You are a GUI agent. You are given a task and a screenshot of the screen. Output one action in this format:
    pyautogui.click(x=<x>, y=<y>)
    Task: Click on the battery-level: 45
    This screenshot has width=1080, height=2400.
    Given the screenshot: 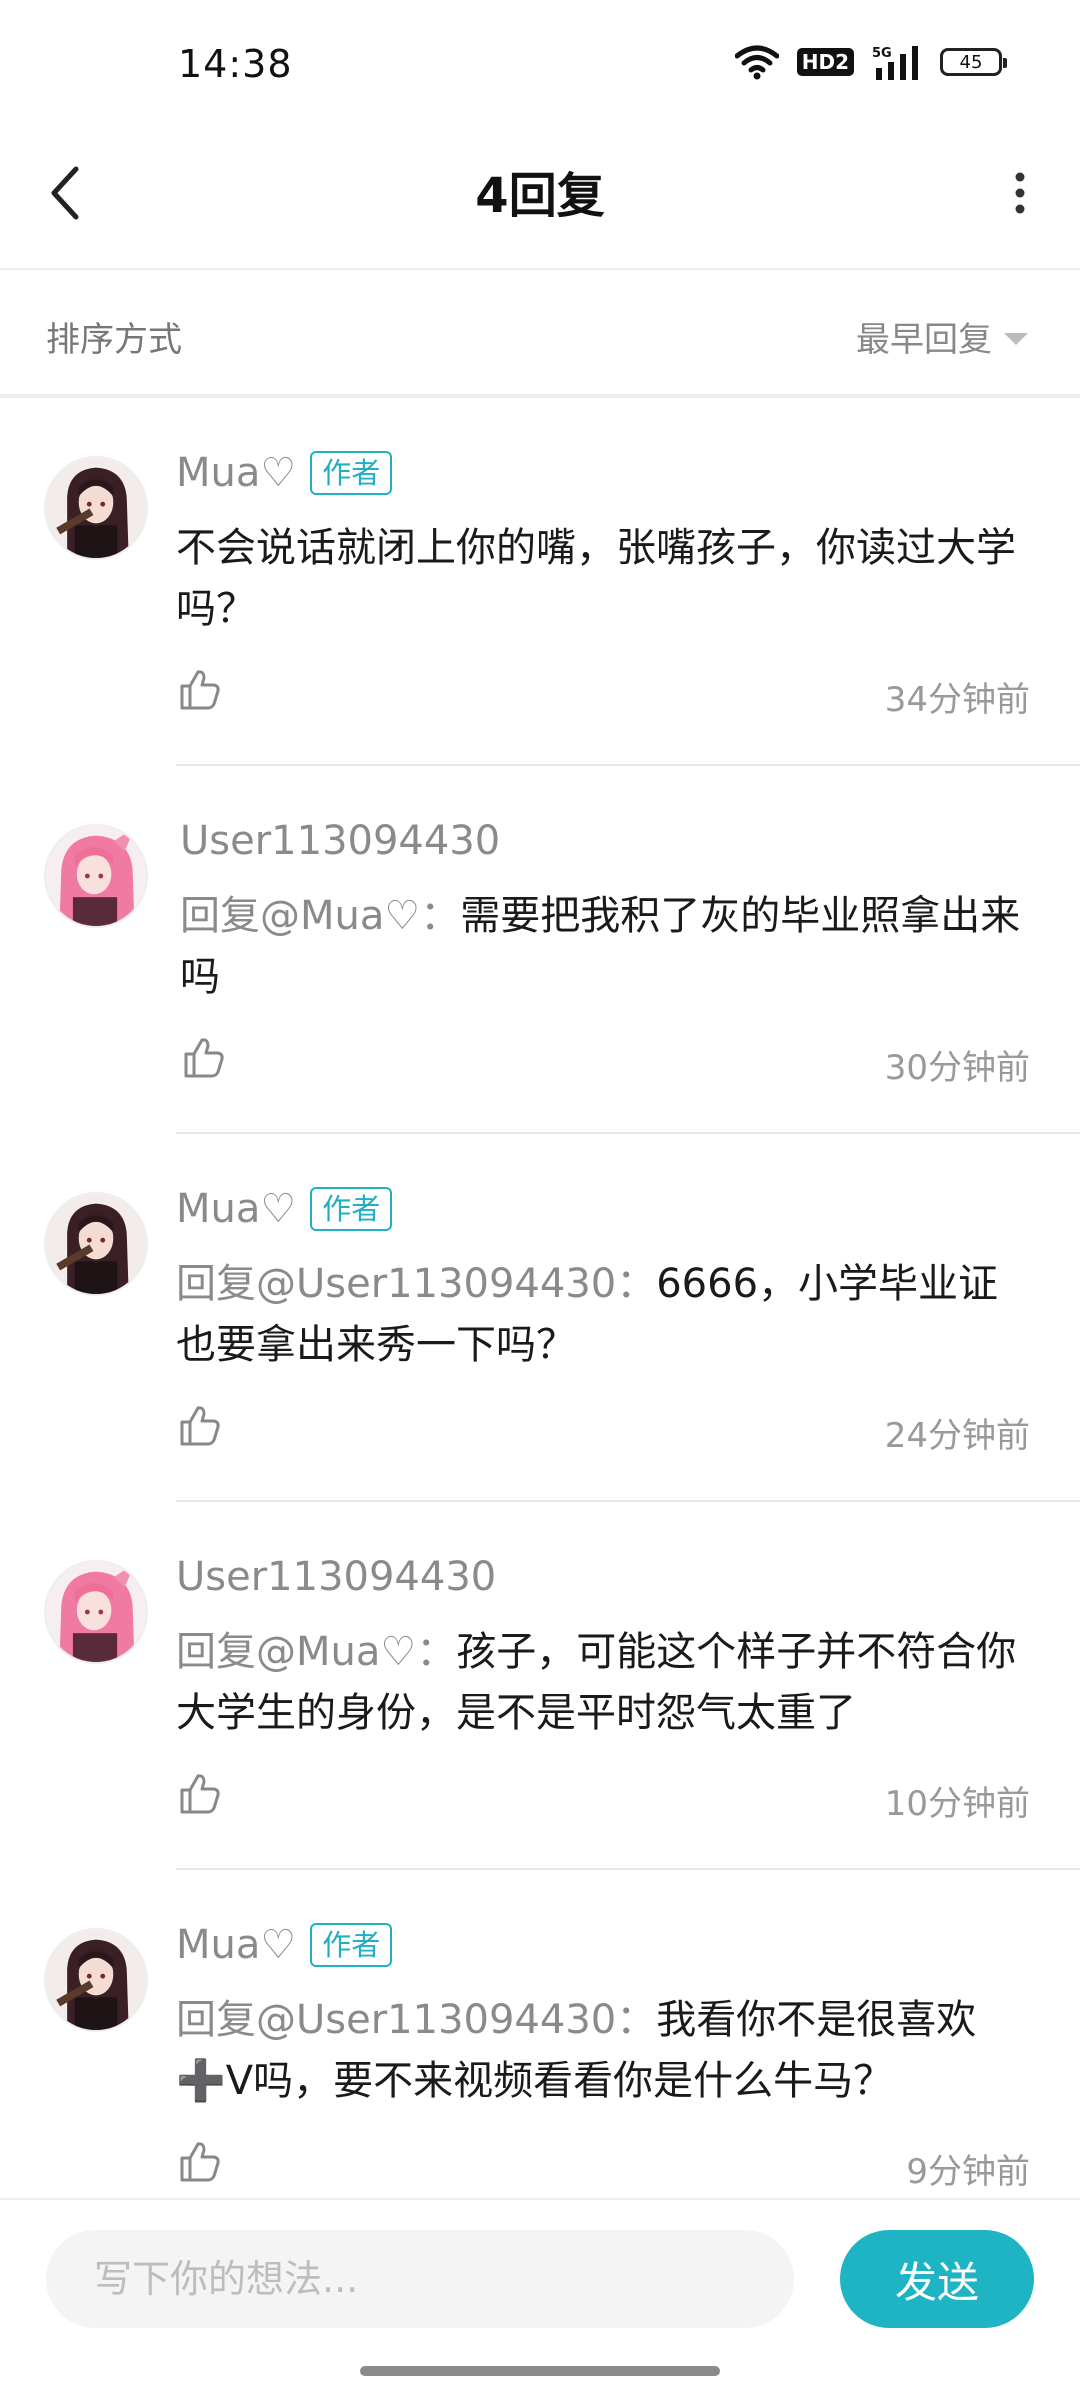 What is the action you would take?
    pyautogui.click(x=971, y=62)
    